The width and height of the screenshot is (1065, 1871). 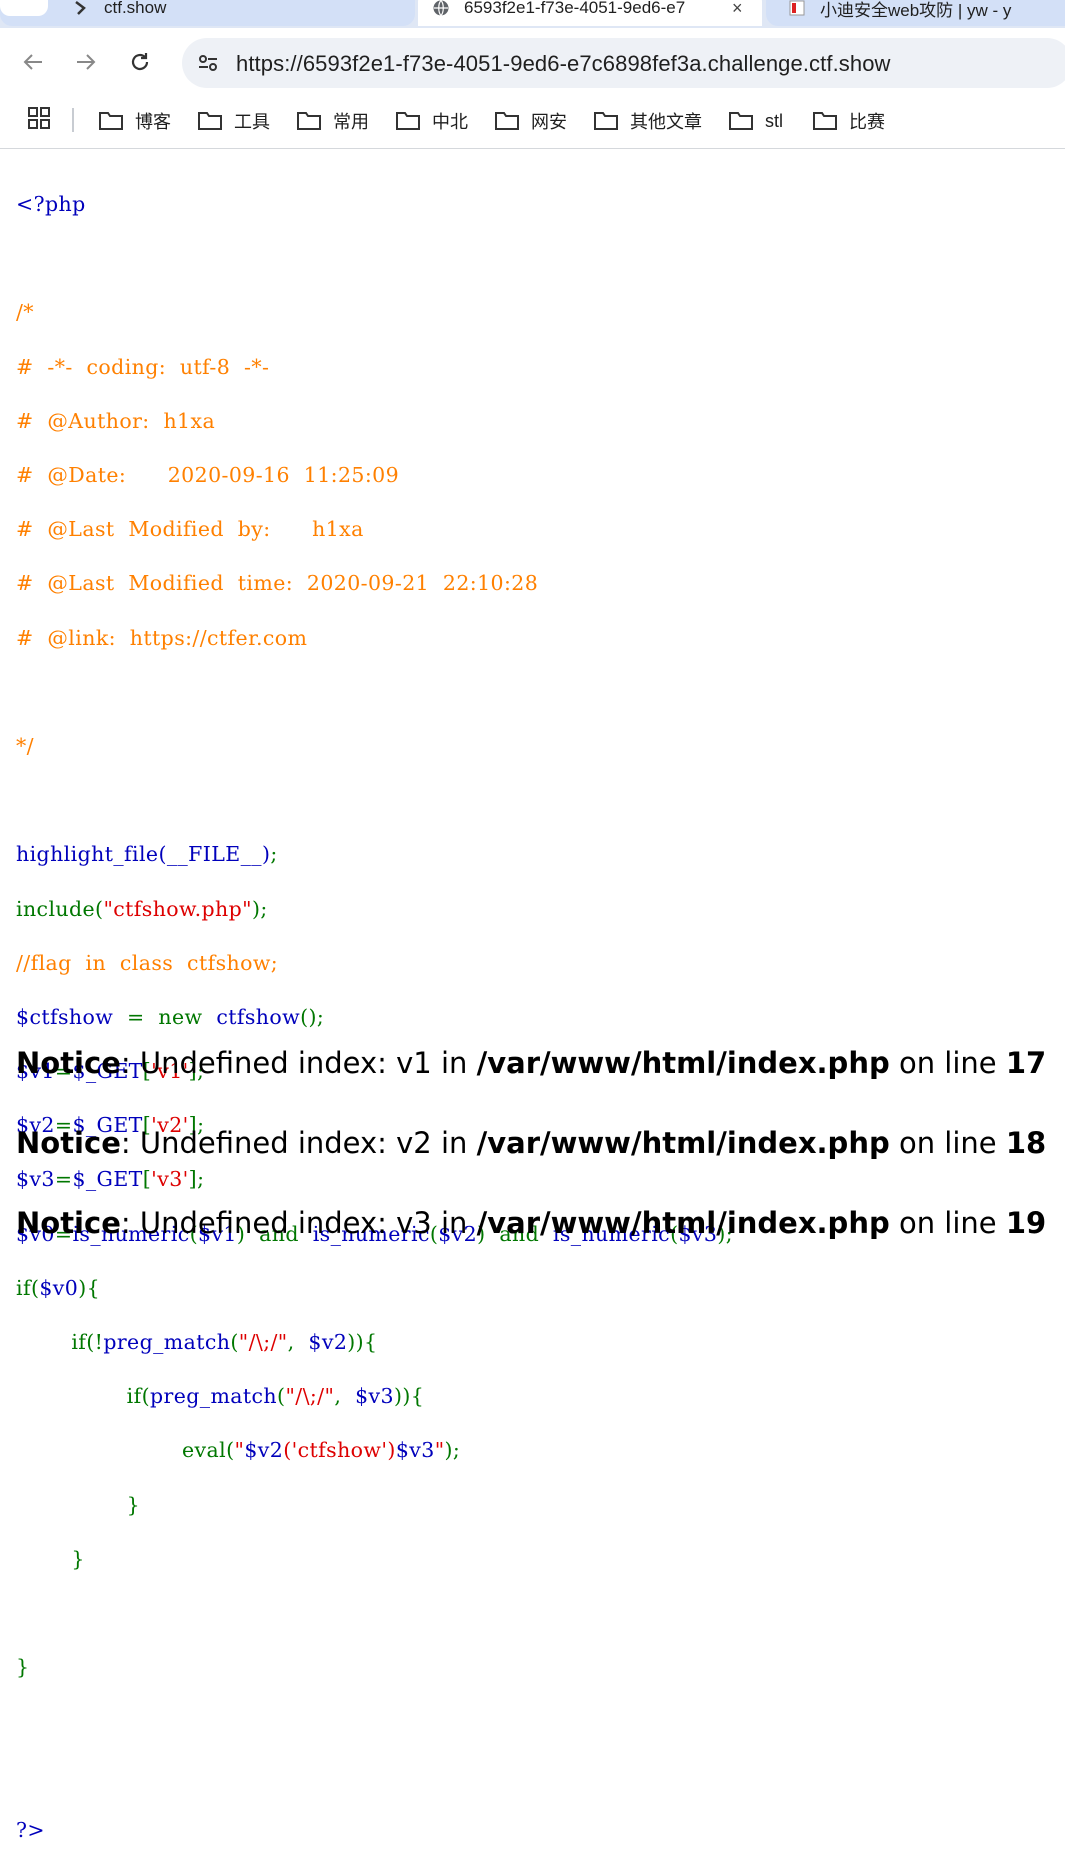 What do you see at coordinates (25, 312) in the screenshot?
I see `code-comment: /*` at bounding box center [25, 312].